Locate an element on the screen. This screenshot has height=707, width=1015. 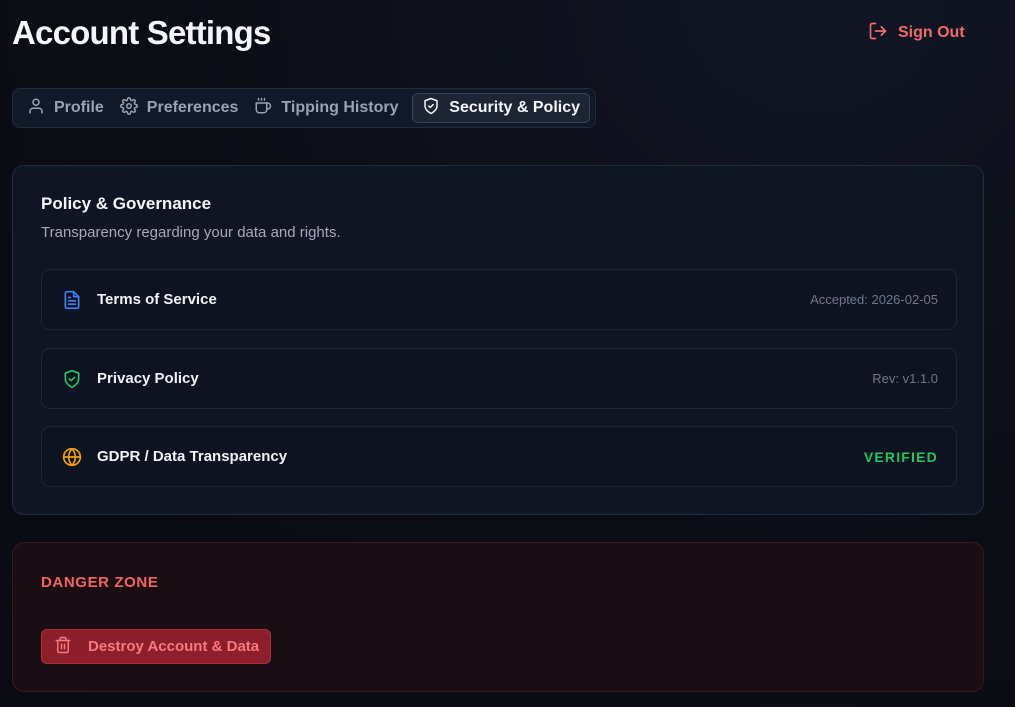
gear-icon is located at coordinates (128, 108).